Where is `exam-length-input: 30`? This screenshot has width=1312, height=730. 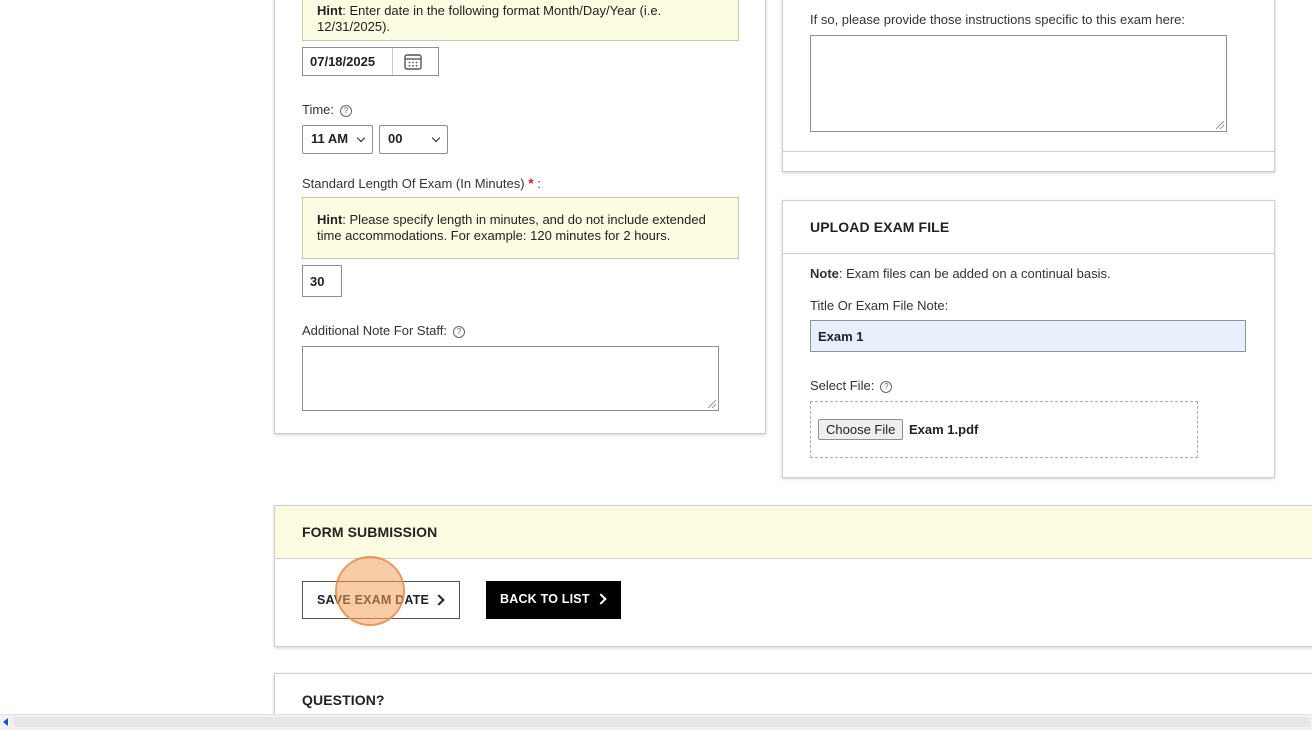
exam-length-input: 30 is located at coordinates (322, 281).